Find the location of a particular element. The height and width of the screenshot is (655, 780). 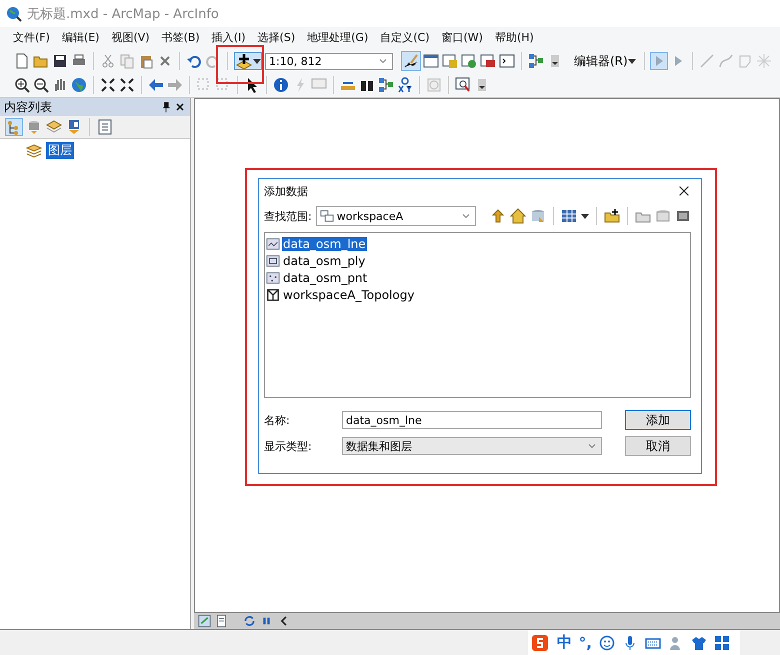

editor-menu-button: 编辑器(R) is located at coordinates (605, 61).